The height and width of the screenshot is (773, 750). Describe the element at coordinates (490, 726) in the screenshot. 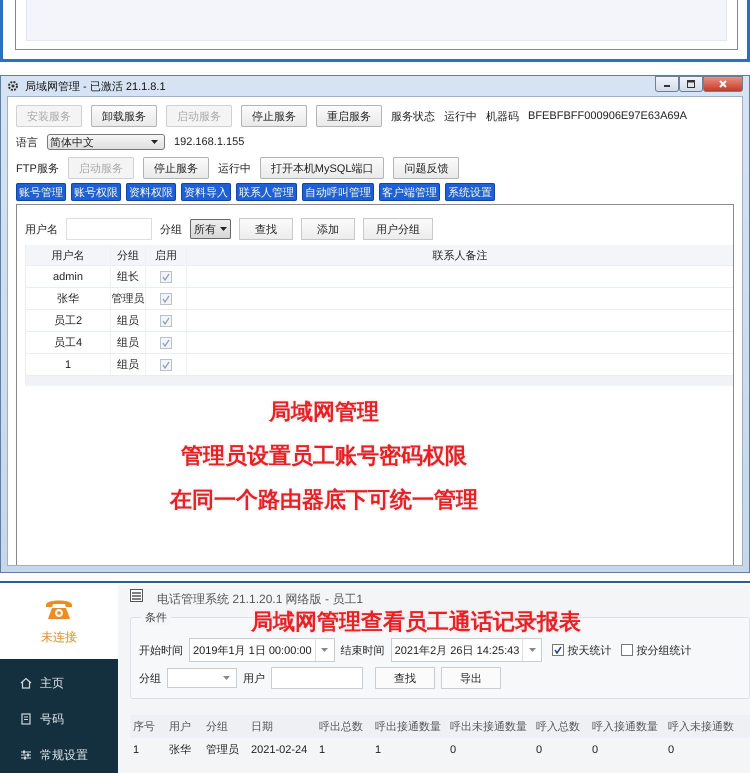

I see `column-header: 呼出未接通数量` at that location.